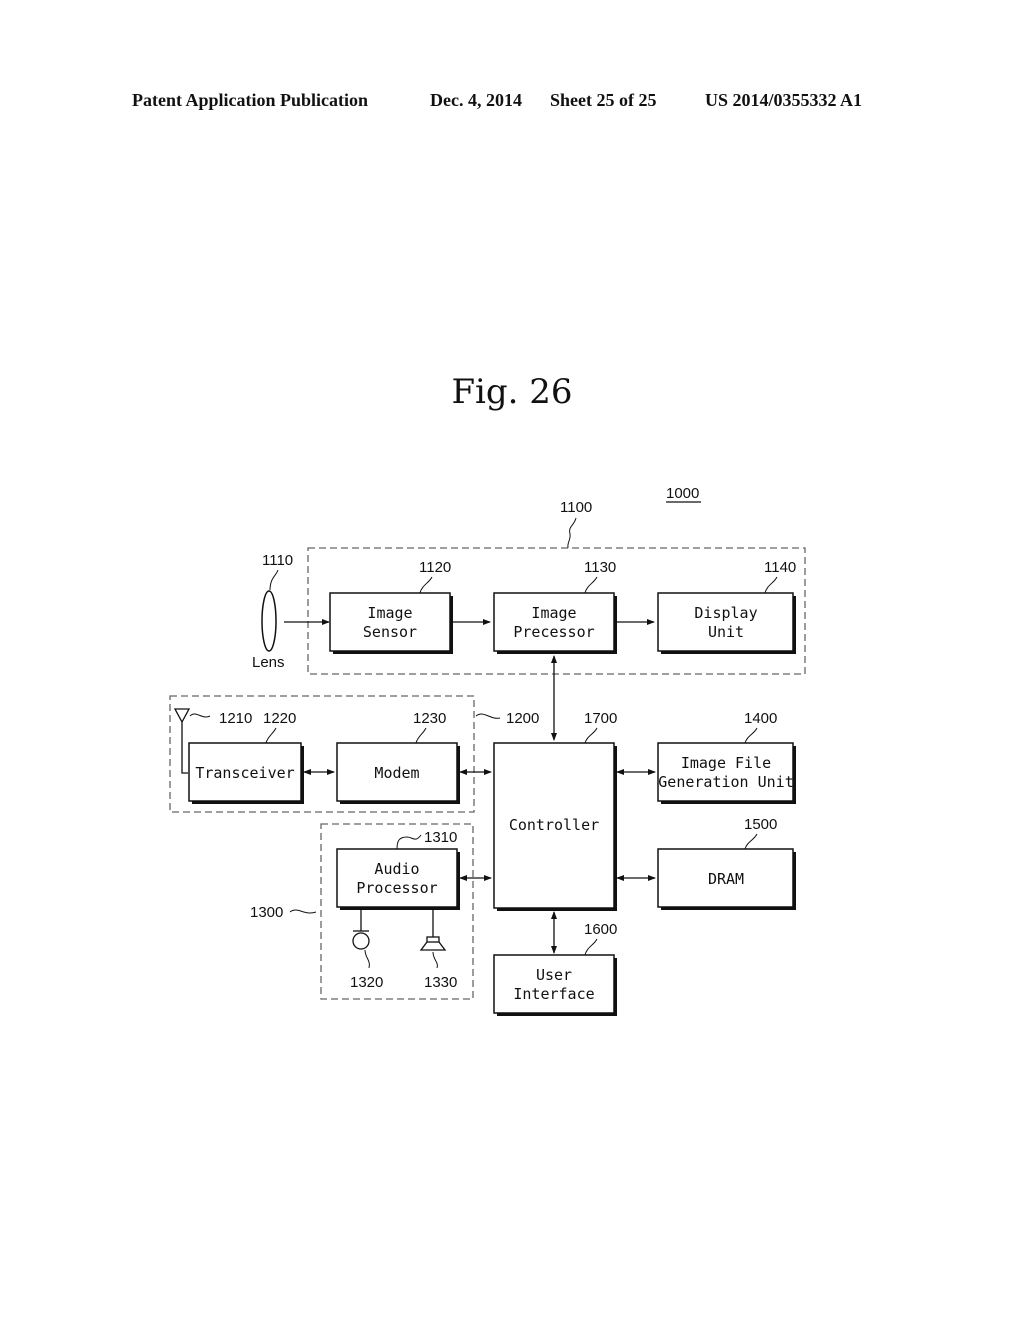 Image resolution: width=1024 pixels, height=1320 pixels. What do you see at coordinates (429, 718) in the screenshot?
I see `modem-ref: 1230` at bounding box center [429, 718].